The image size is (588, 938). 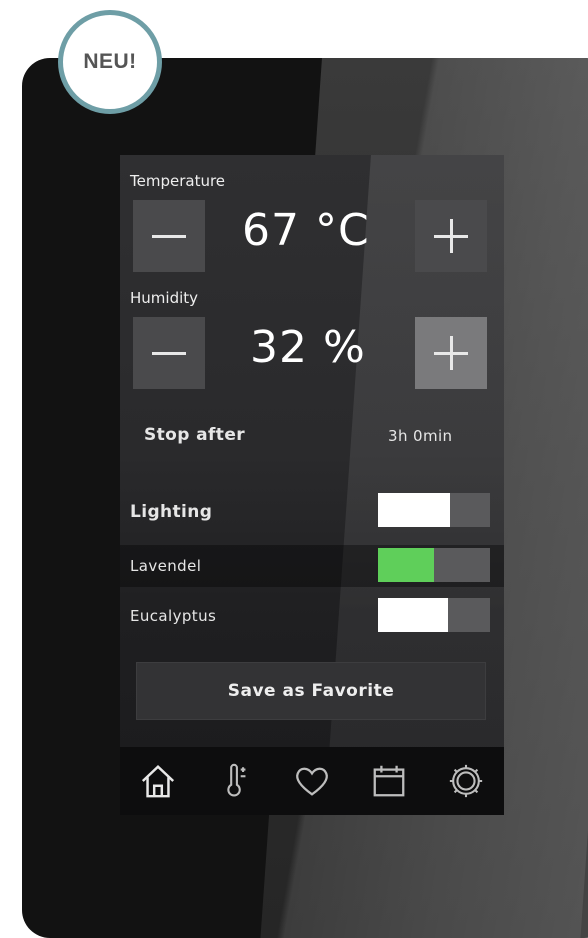 What do you see at coordinates (306, 230) in the screenshot?
I see `temperature-value: 67 °C` at bounding box center [306, 230].